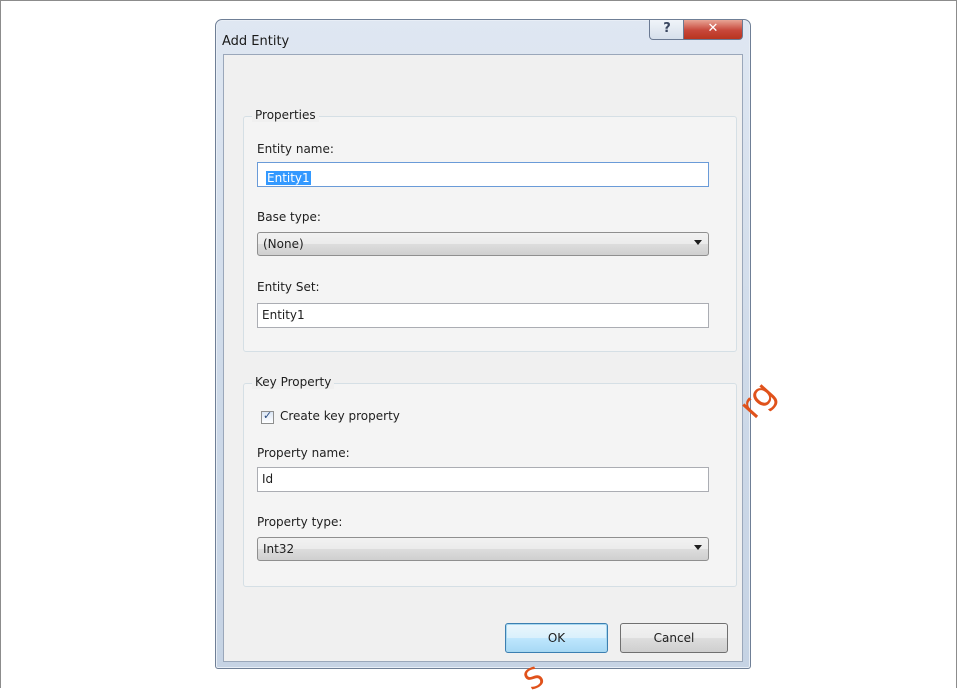 Image resolution: width=957 pixels, height=697 pixels. Describe the element at coordinates (483, 549) in the screenshot. I see `property-type-select: Int32` at that location.